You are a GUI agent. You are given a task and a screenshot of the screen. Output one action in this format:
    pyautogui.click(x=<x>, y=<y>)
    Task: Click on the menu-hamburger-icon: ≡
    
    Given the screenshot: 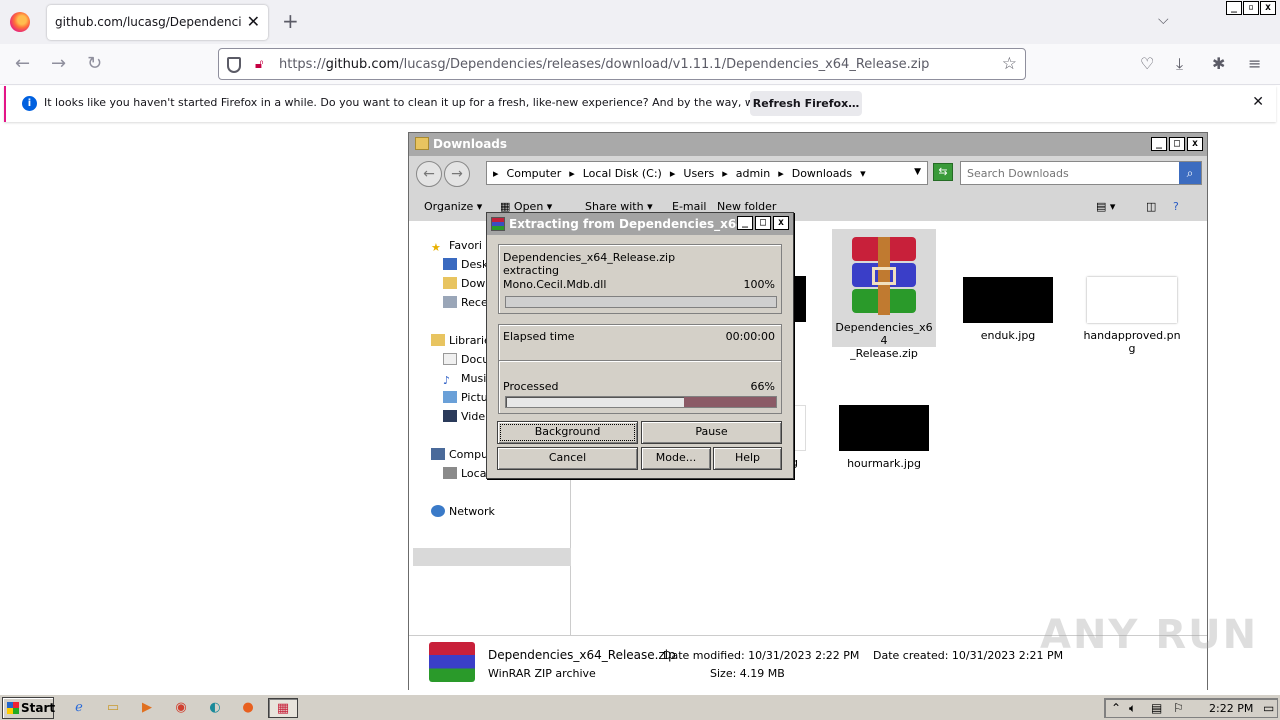 What is the action you would take?
    pyautogui.click(x=1254, y=64)
    